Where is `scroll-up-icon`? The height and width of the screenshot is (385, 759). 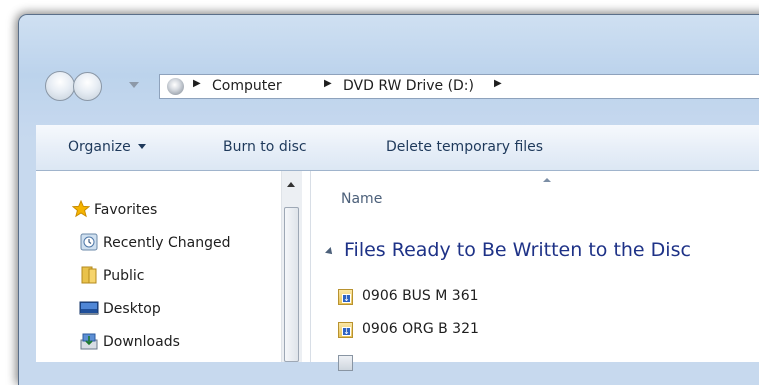
scroll-up-icon is located at coordinates (291, 184).